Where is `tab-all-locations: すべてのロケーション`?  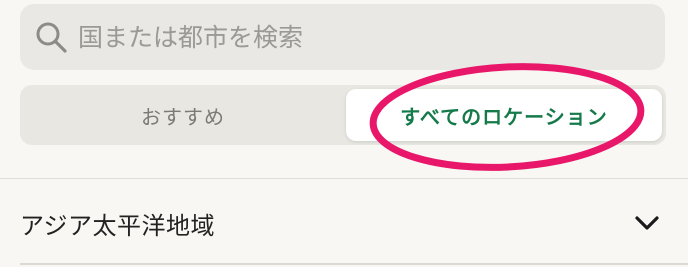
tab-all-locations: すべてのロケーション is located at coordinates (504, 115).